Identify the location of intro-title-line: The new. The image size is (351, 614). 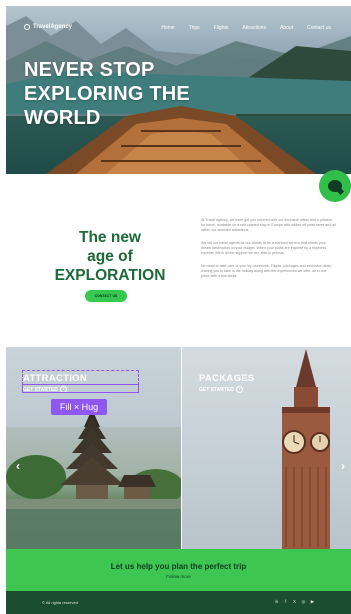
(109, 237).